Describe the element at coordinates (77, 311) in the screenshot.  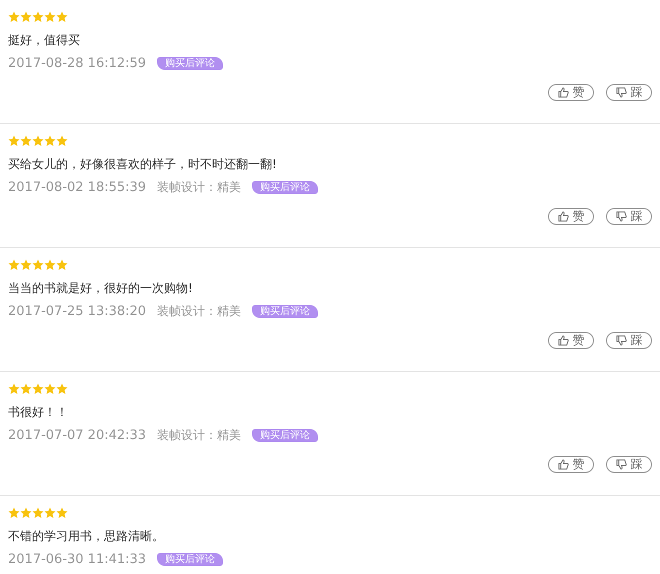
I see `review-time: 2017-07-25 13:38:20` at that location.